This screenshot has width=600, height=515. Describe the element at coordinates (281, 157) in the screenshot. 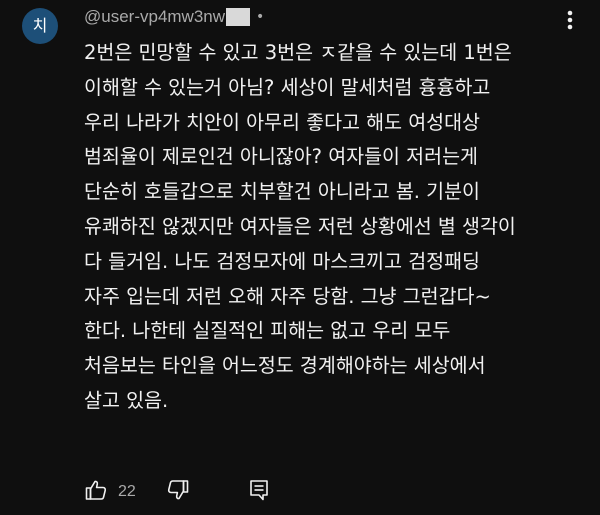

I see `comment-line: 범죄율이 제로인건 아니잖아? 여자들이 저러는게` at that location.